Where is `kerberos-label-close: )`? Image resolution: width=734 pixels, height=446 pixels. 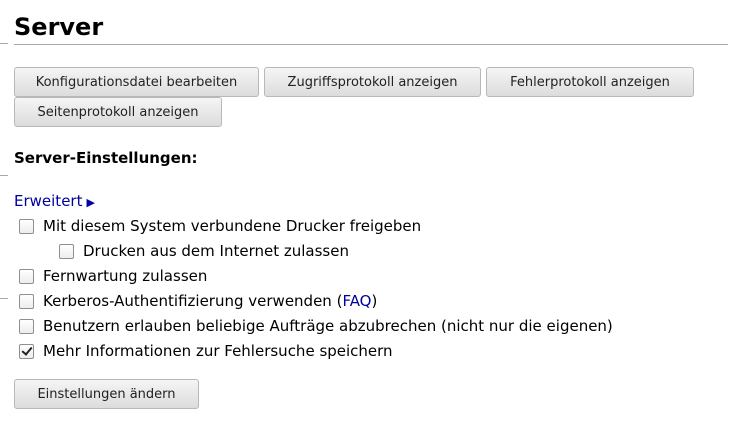 kerberos-label-close: ) is located at coordinates (374, 301).